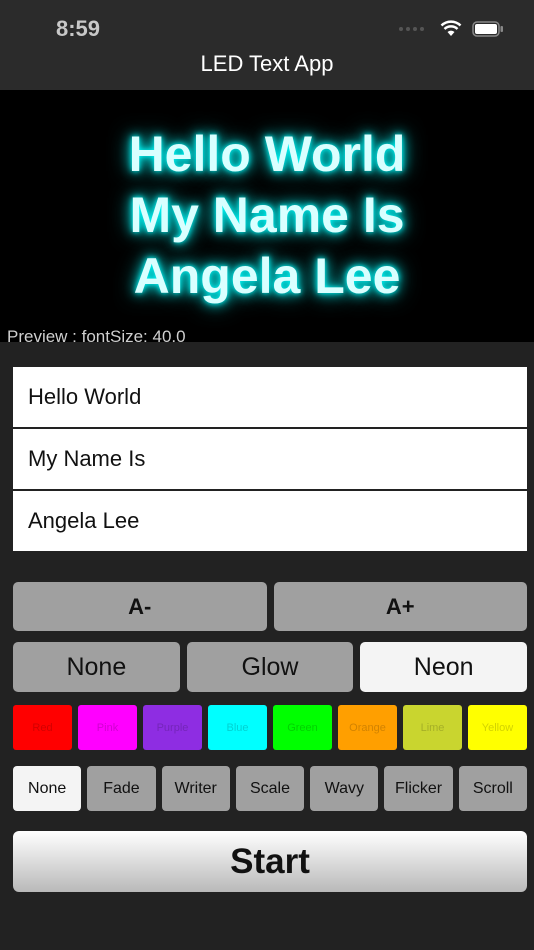 This screenshot has width=534, height=950. I want to click on preview-font-size-label: Preview : fontSize: 40.0, so click(96, 336).